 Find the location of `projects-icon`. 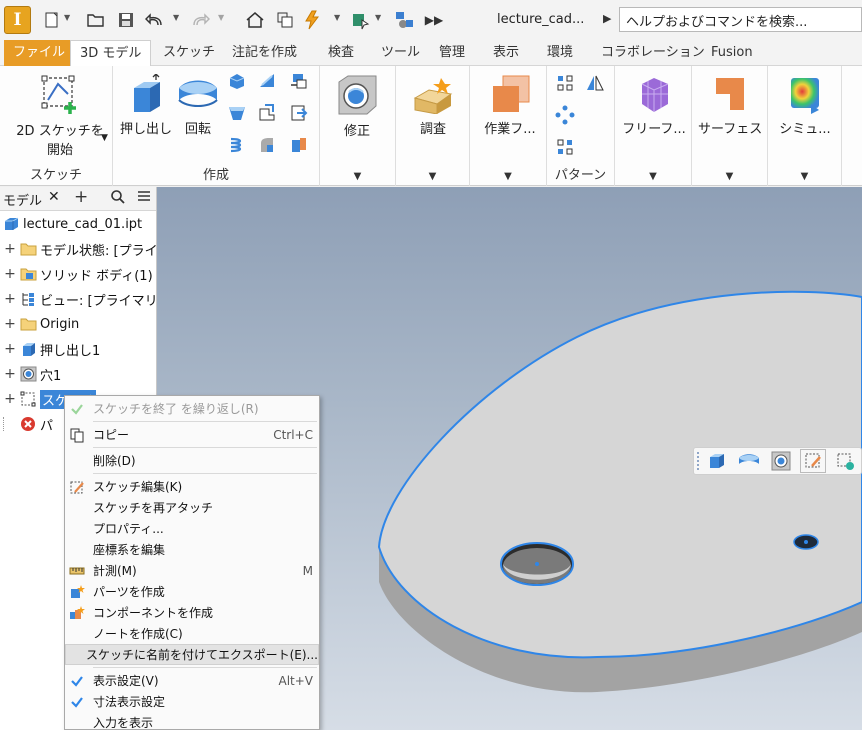

projects-icon is located at coordinates (285, 20).